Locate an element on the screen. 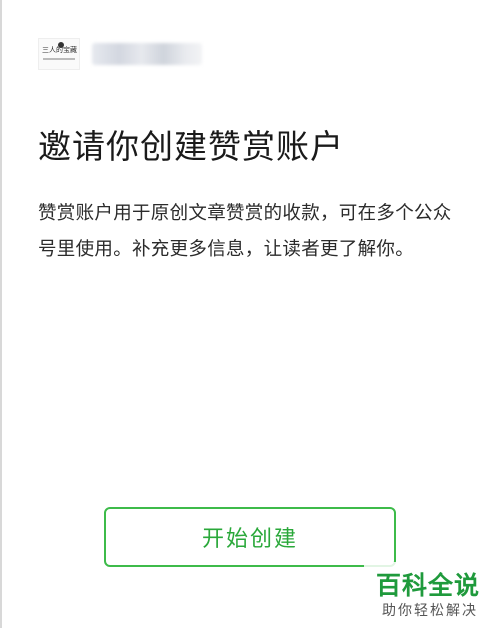  start-create-button: 开始创建 is located at coordinates (250, 537).